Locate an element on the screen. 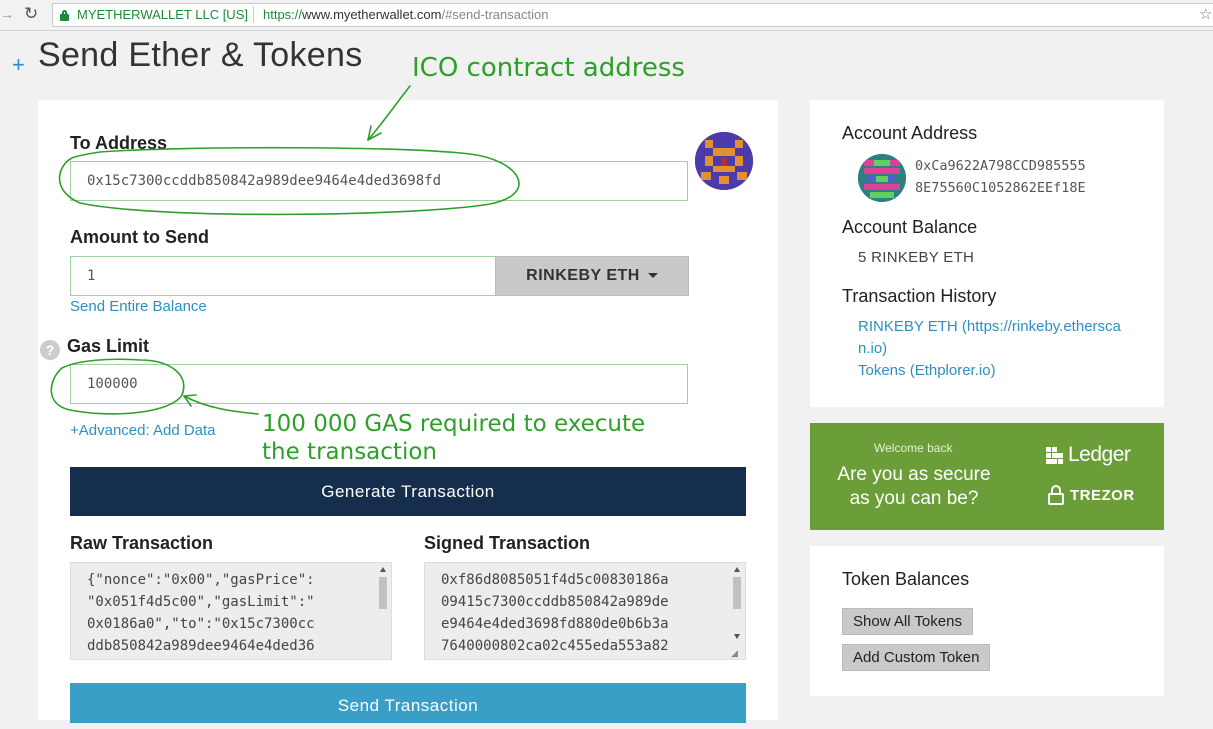  account-balance-value: 5 RINKEBY ETH is located at coordinates (916, 257).